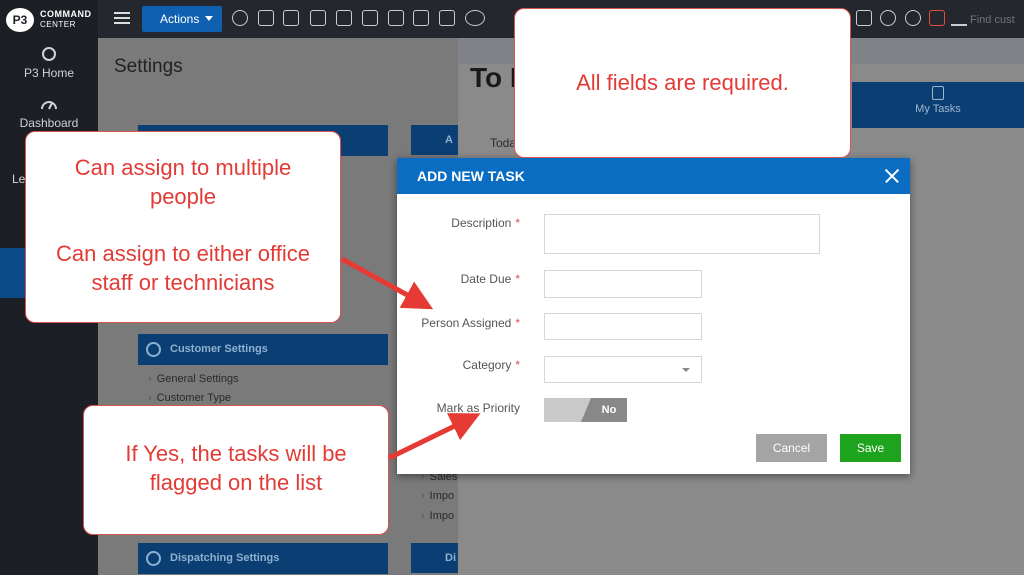 The image size is (1024, 575). What do you see at coordinates (791, 448) in the screenshot?
I see `cancel-button: Cancel` at bounding box center [791, 448].